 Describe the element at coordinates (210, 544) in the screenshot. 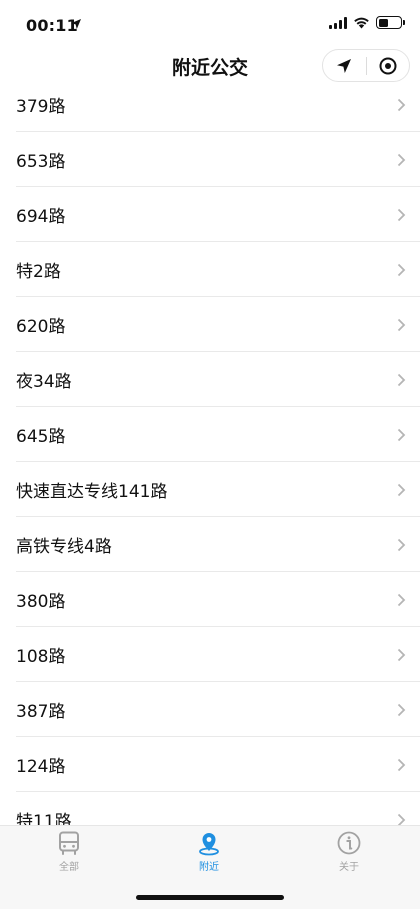

I see `route-item: 高铁专线4路` at that location.